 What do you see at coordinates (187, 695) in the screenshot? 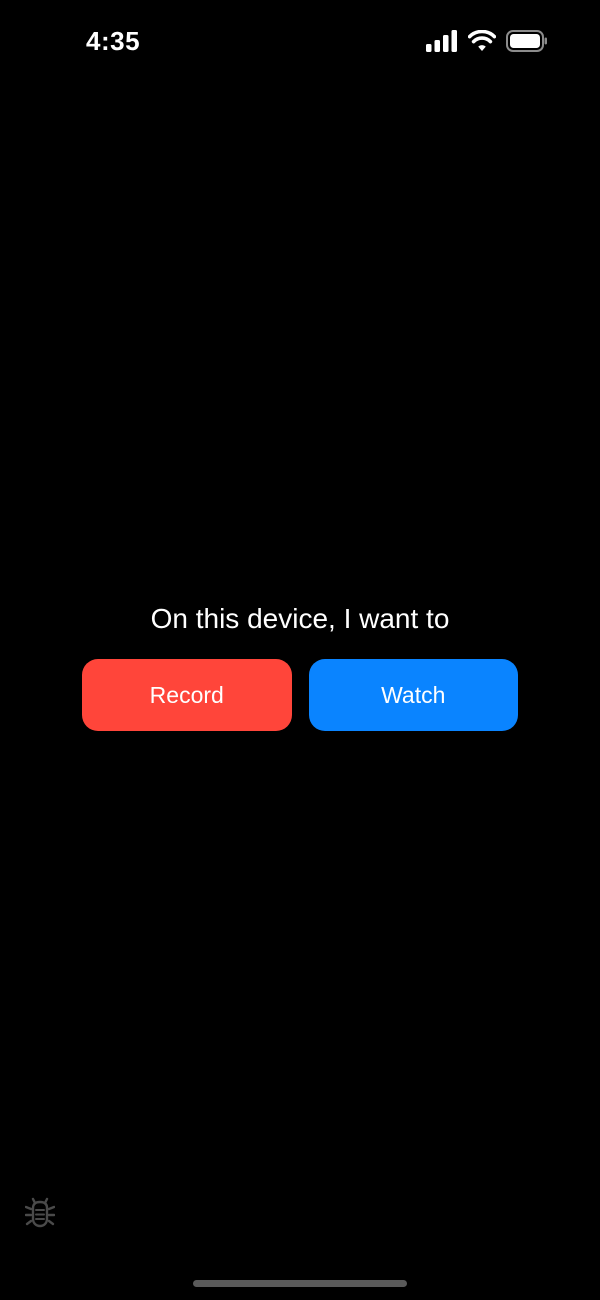
I see `record-button: Record` at bounding box center [187, 695].